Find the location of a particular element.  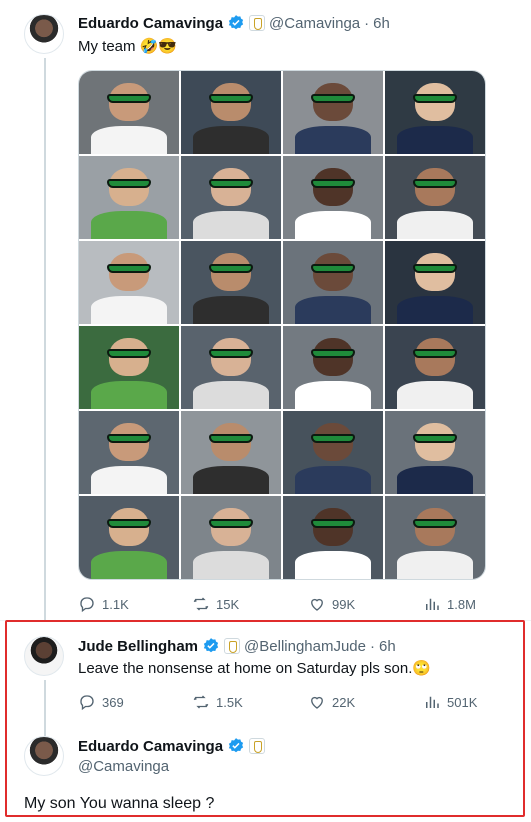

retweet-button: 15K is located at coordinates (215, 604).